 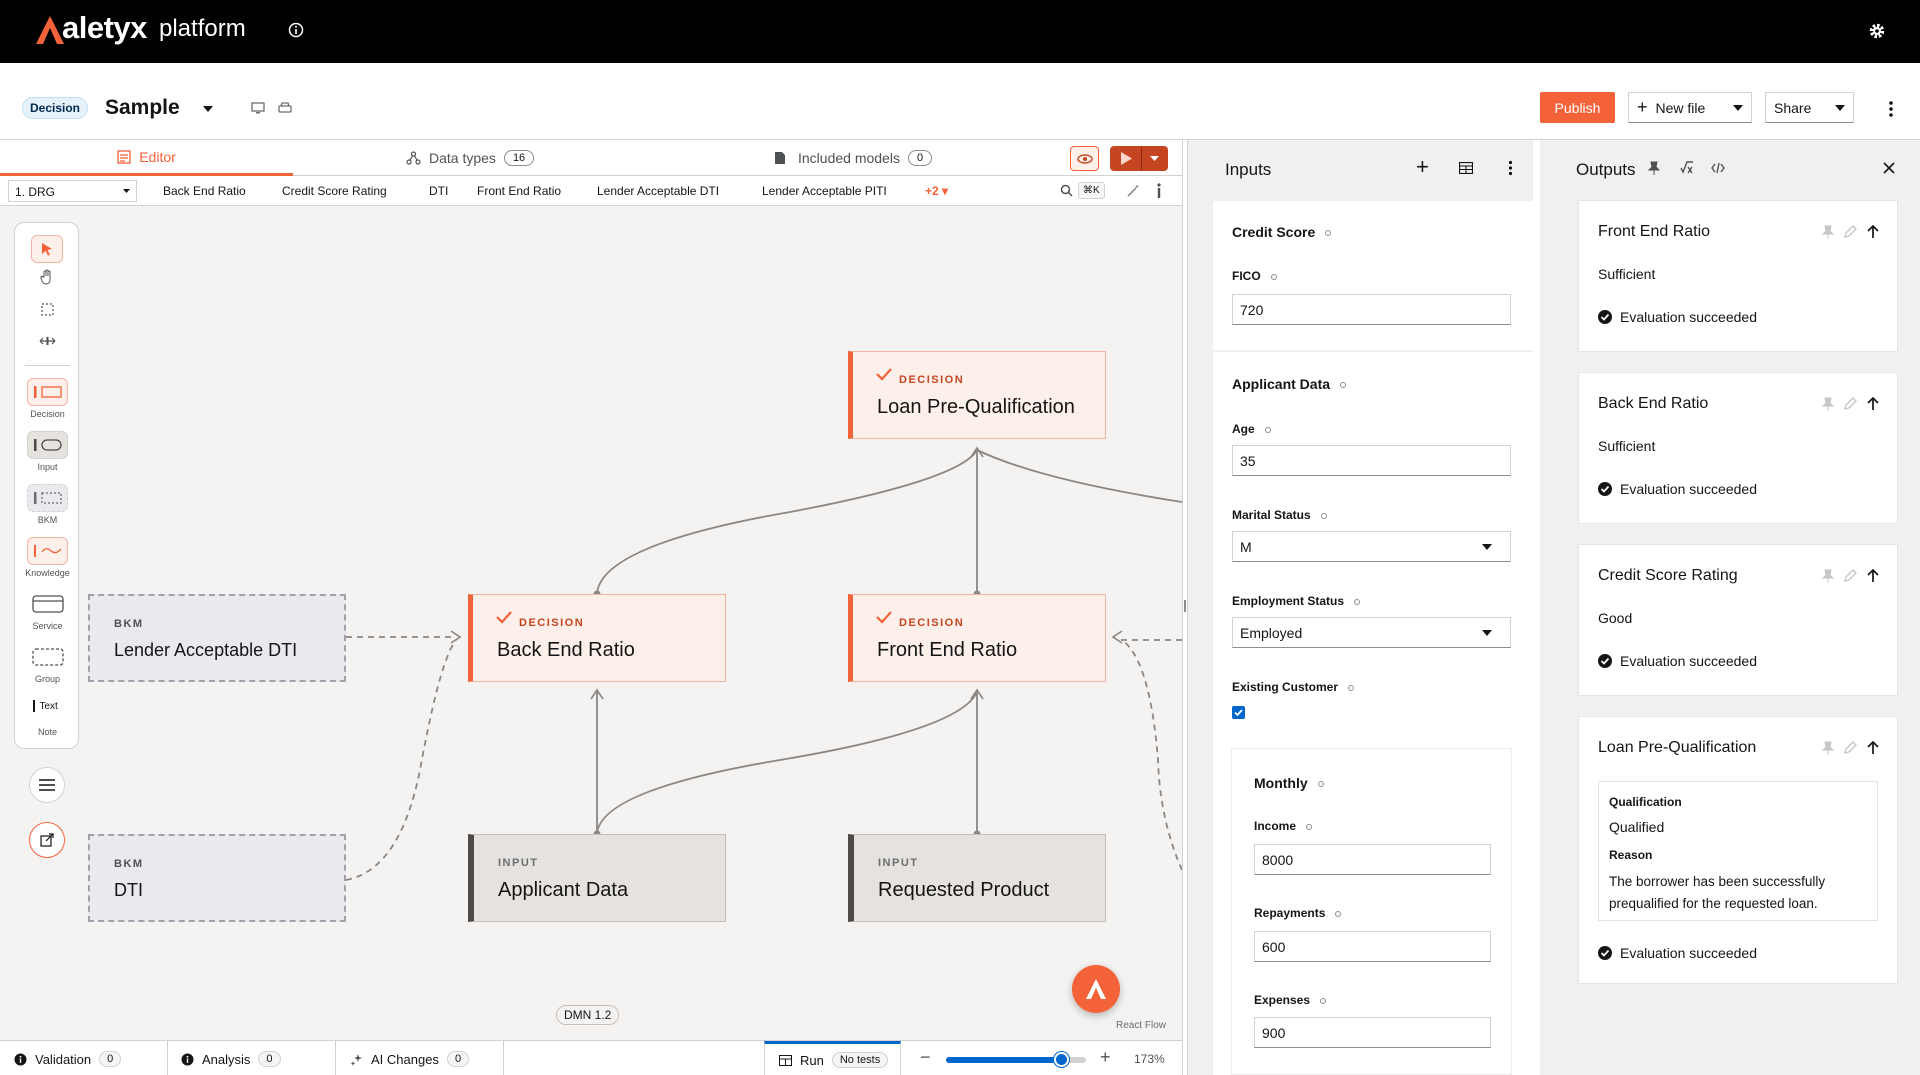 What do you see at coordinates (1677, 747) in the screenshot?
I see `output-title: Loan Pre-Qualification` at bounding box center [1677, 747].